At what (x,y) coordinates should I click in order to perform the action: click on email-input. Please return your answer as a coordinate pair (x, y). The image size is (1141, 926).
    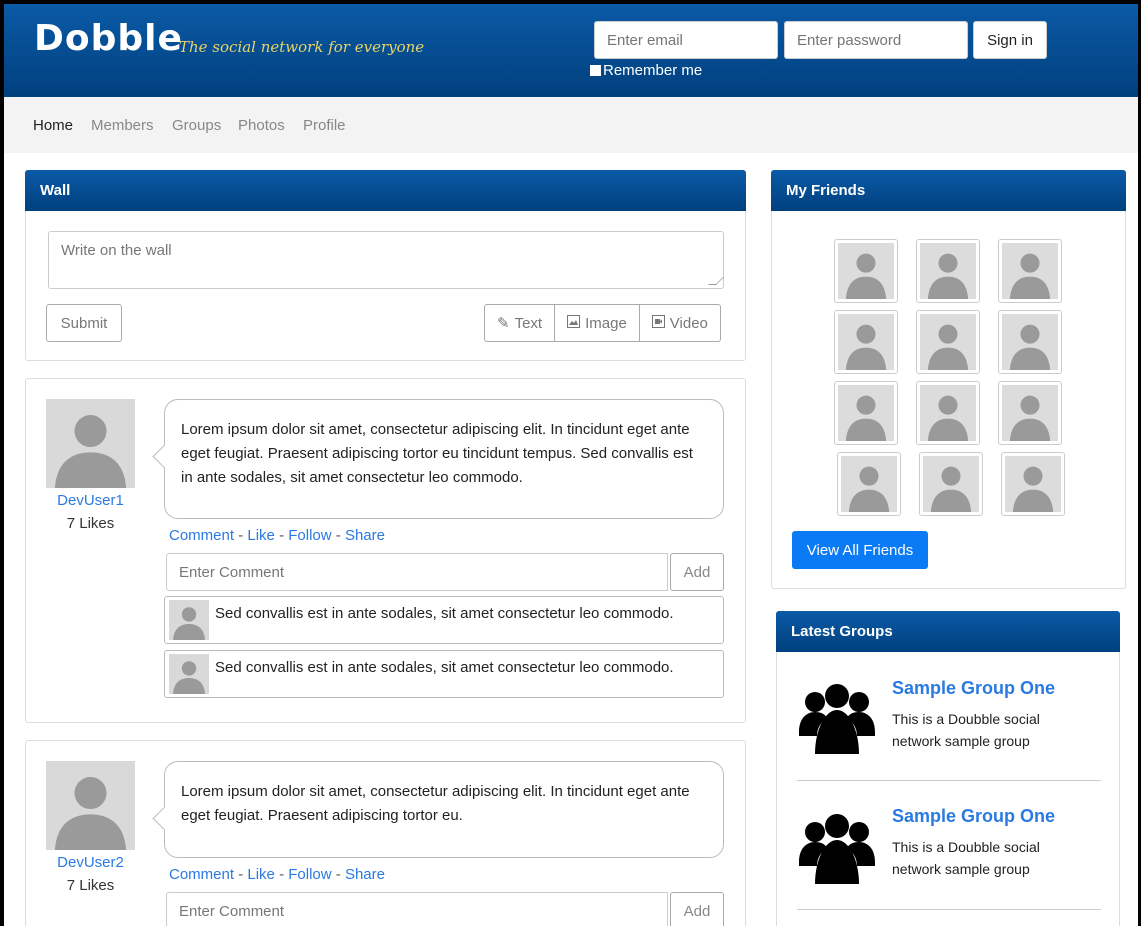
    Looking at the image, I should click on (686, 40).